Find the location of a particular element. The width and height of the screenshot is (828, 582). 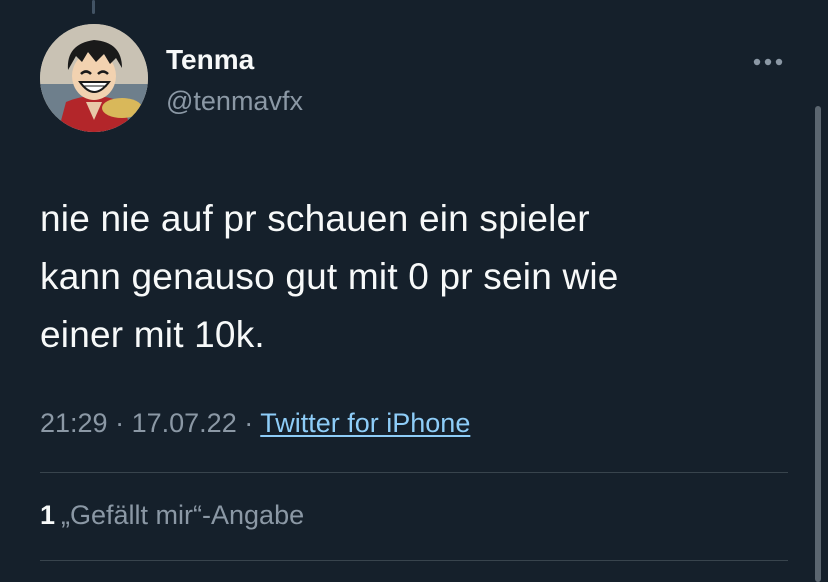

likes-stat: 1 „Gefällt mir“-Angabe is located at coordinates (172, 515).